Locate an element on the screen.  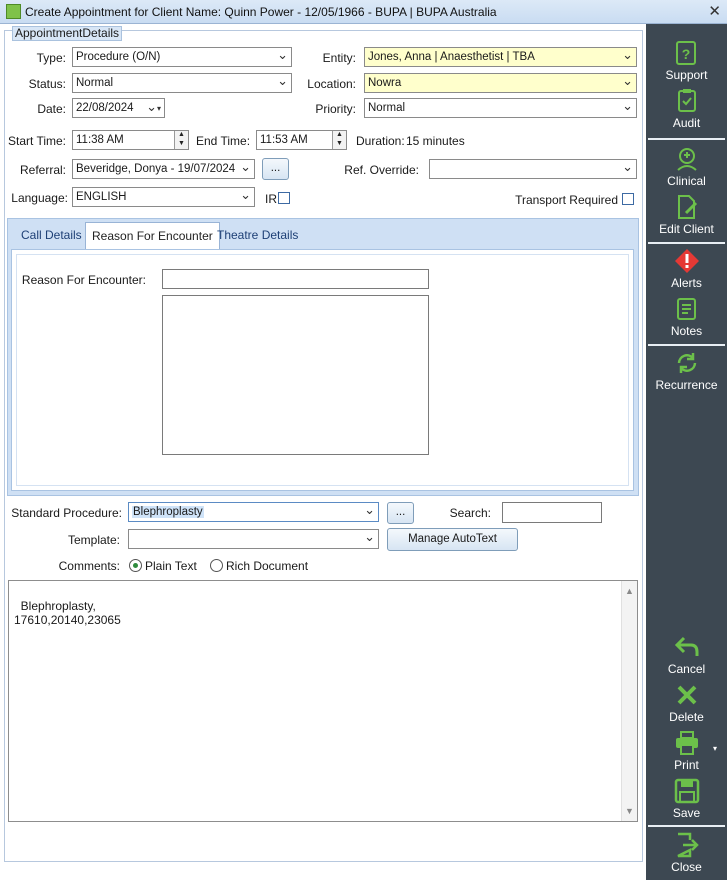
type-combo: Procedure (O/N) is located at coordinates (182, 57).